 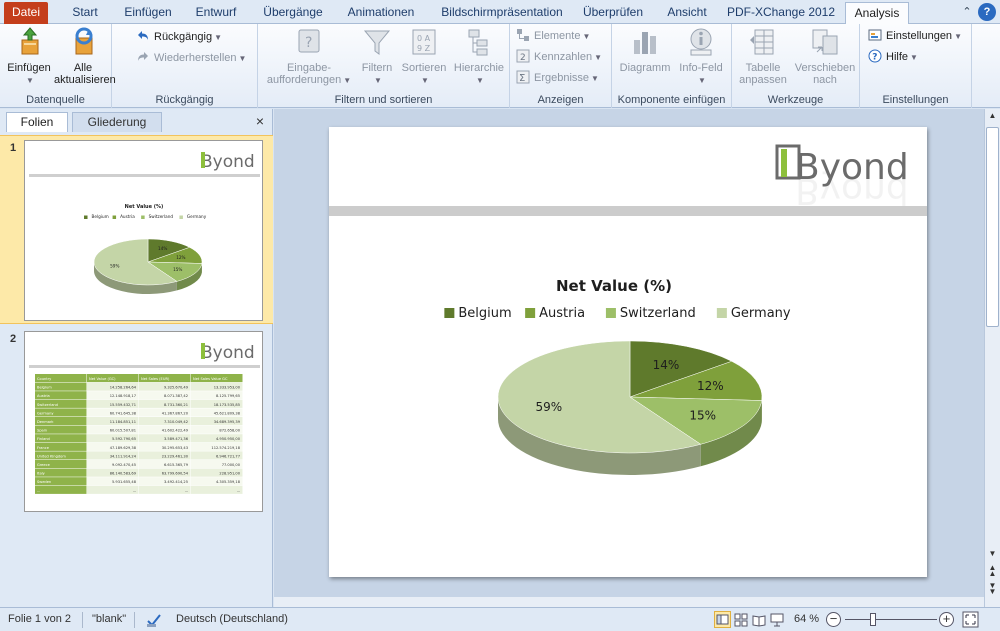 I want to click on scroll-up-icon: ▲, so click(x=992, y=117).